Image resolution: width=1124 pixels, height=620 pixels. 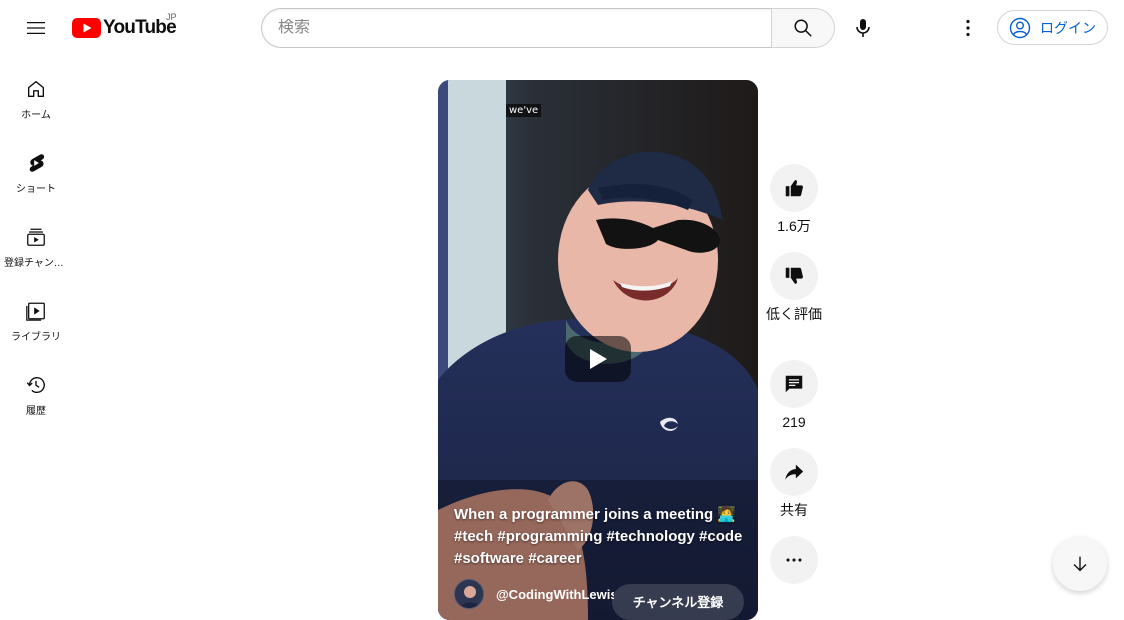 I want to click on avatar-image, so click(x=469, y=594).